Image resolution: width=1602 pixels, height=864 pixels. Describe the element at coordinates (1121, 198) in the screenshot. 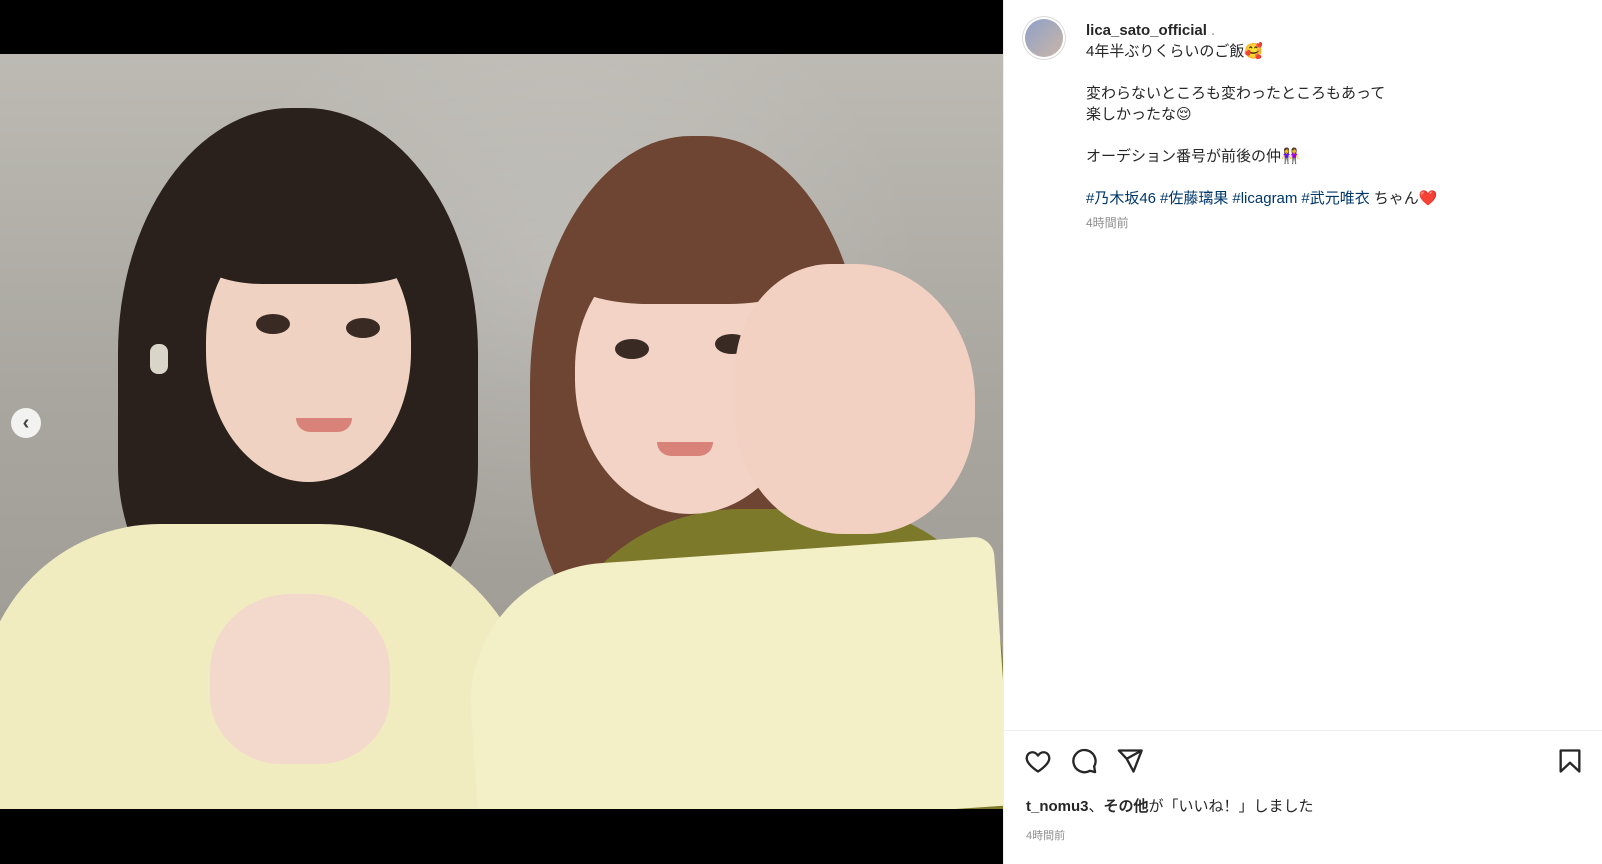

I see `hashtag-link: #乃木坂46` at that location.